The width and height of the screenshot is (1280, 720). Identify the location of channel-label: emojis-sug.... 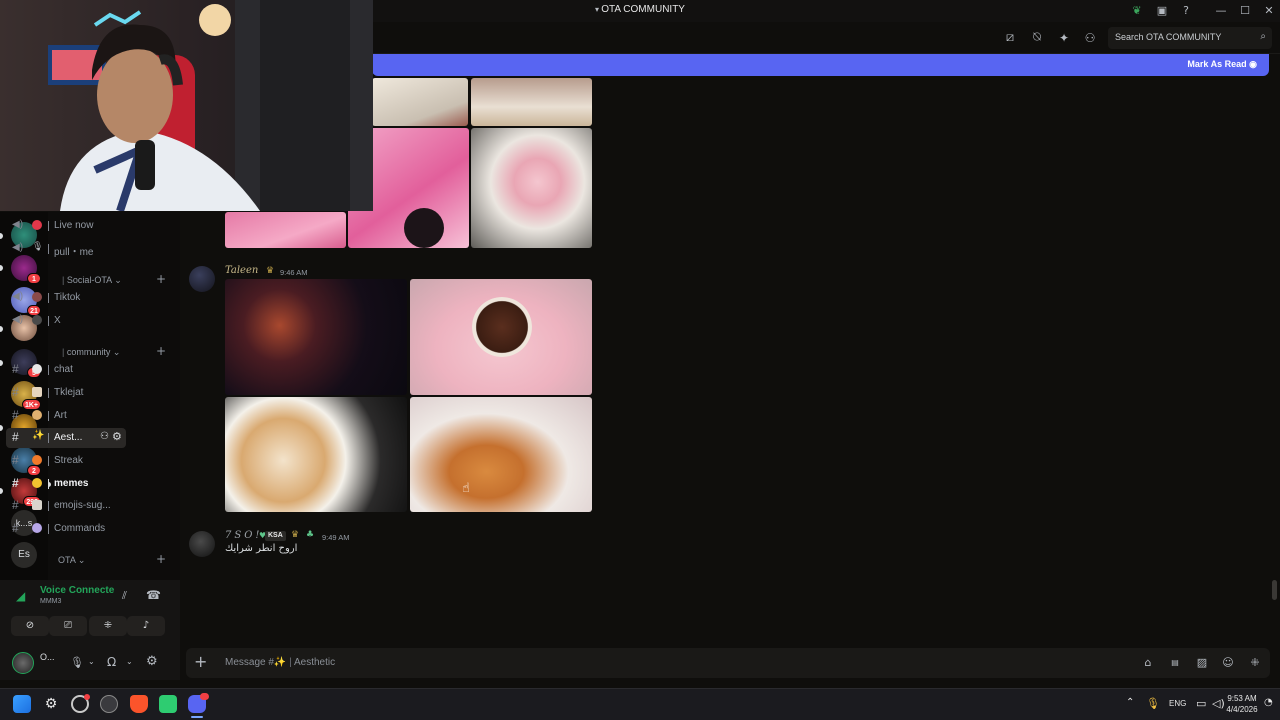
(82, 505).